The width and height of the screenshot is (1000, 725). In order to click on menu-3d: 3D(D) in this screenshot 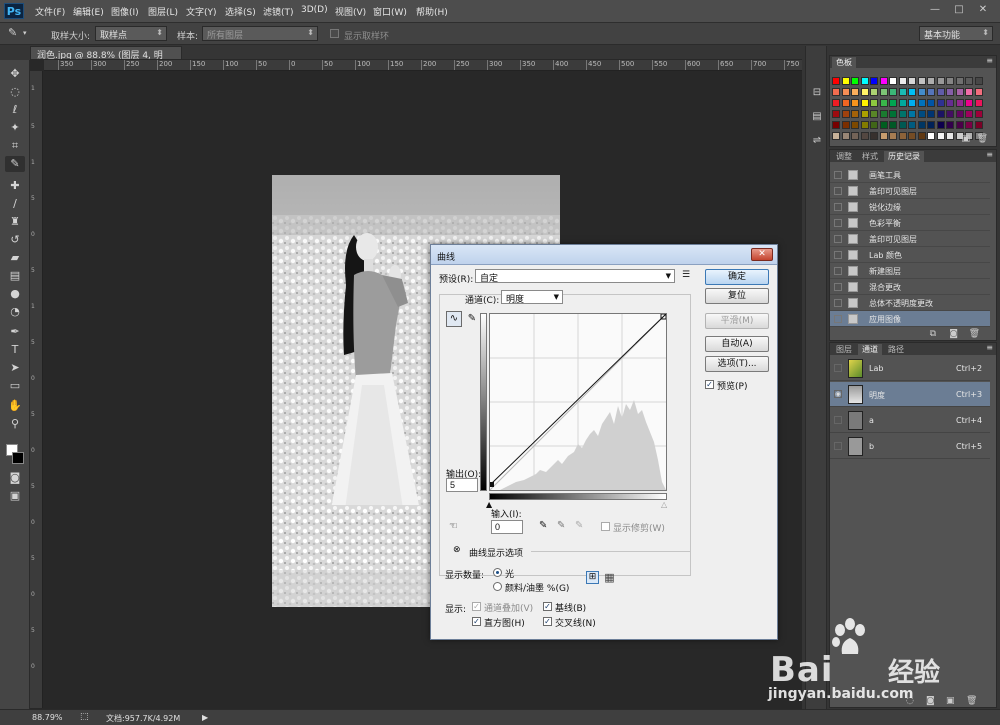, I will do `click(314, 10)`.